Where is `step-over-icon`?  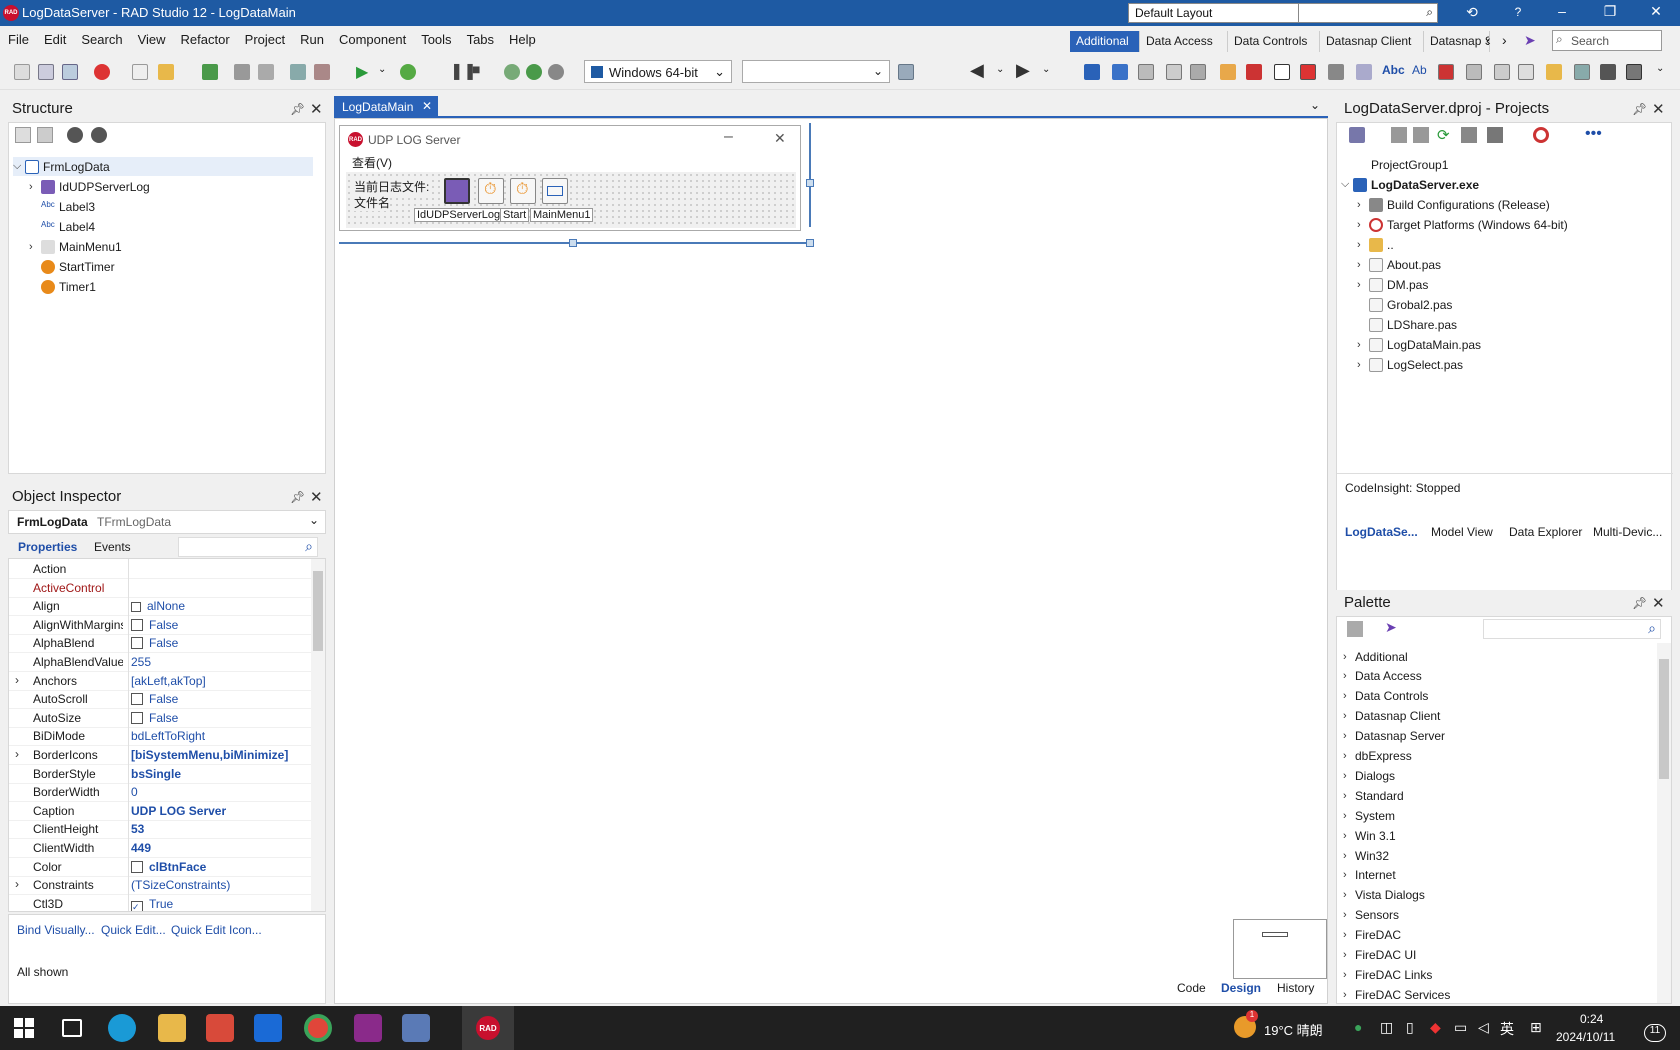
step-over-icon is located at coordinates (512, 72).